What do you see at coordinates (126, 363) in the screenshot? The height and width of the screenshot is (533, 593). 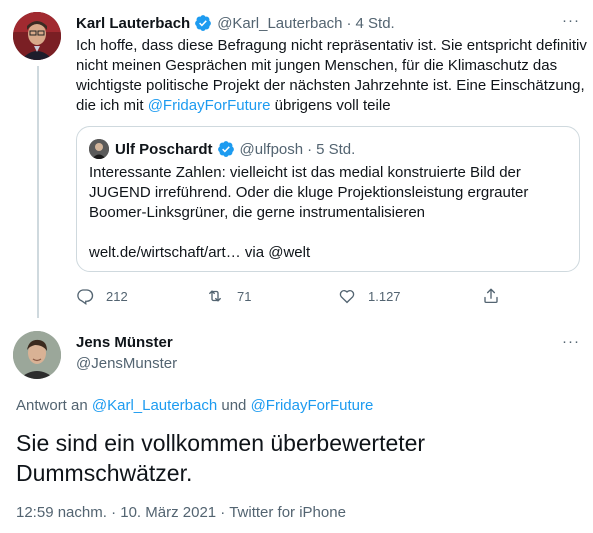 I see `reply-author-handle: @JensMunster` at bounding box center [126, 363].